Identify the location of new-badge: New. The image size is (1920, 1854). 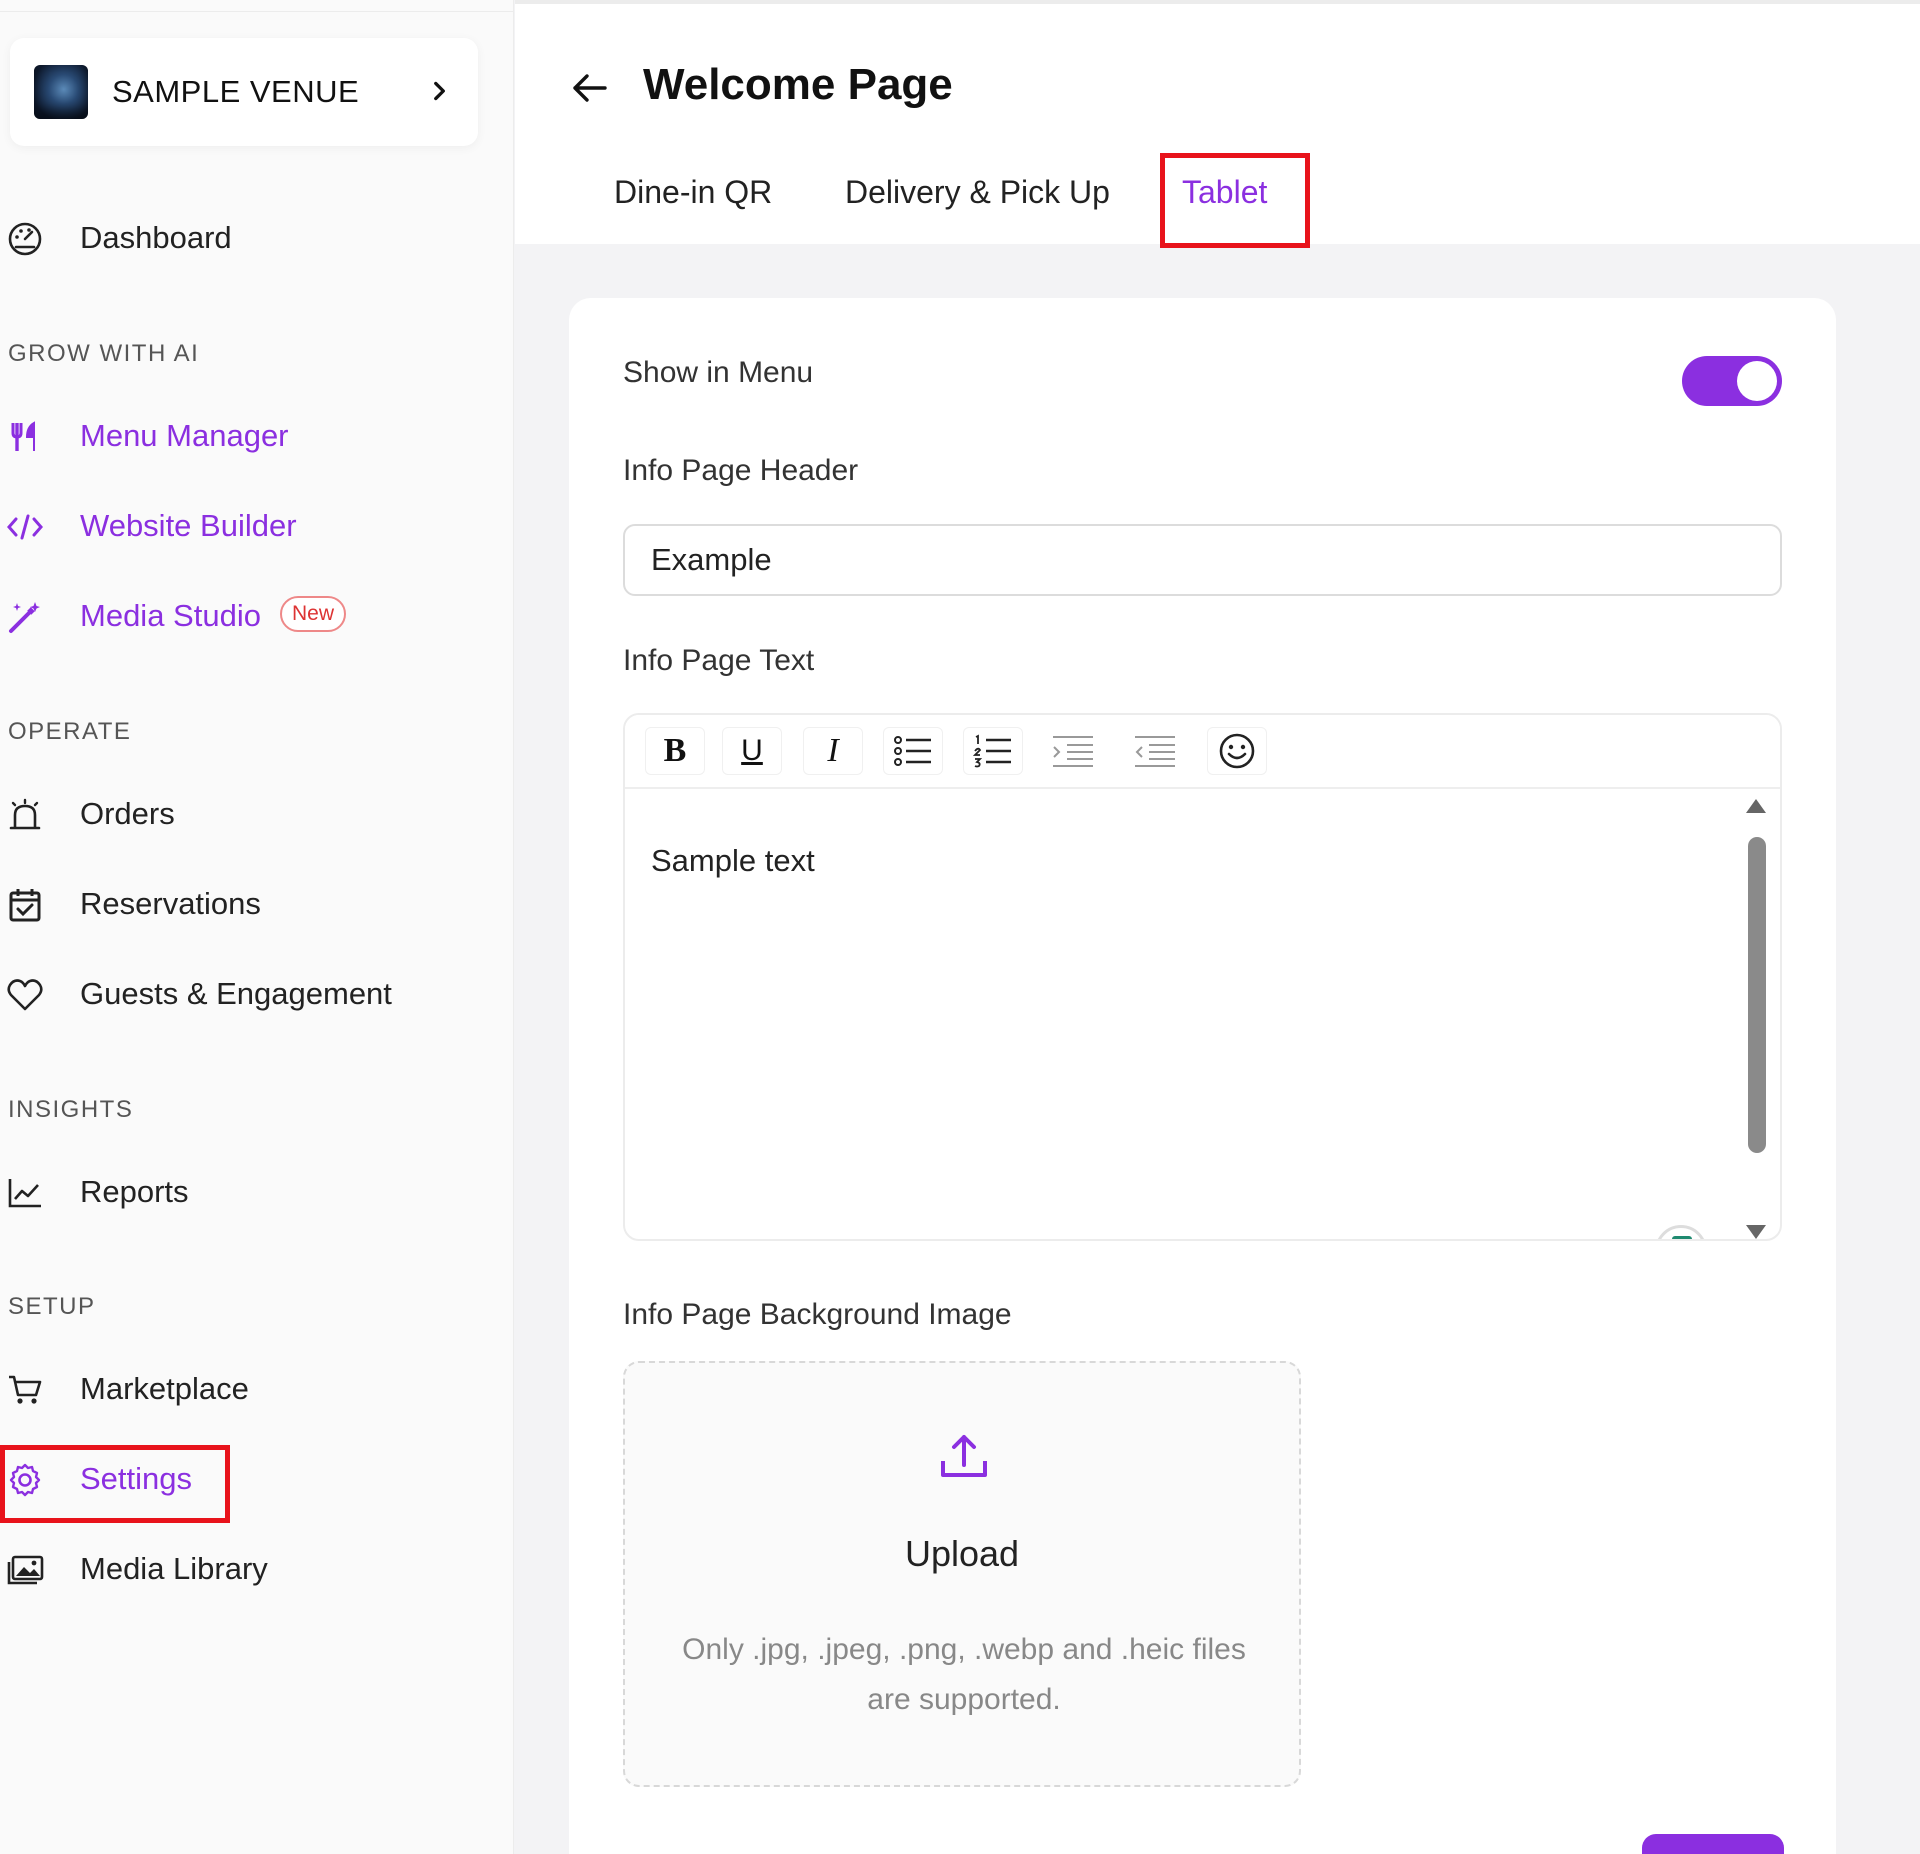
(313, 614).